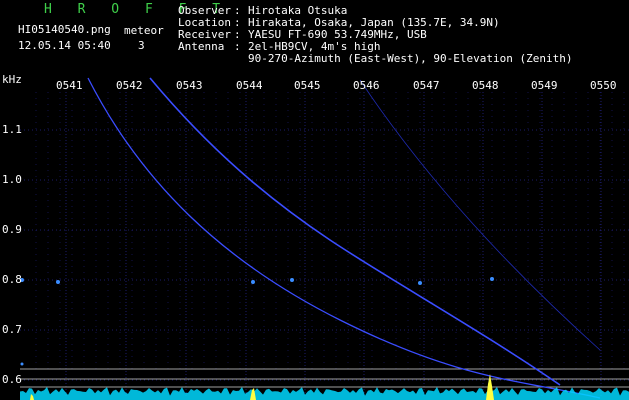 This screenshot has height=400, width=629. What do you see at coordinates (12, 379) in the screenshot?
I see `y-tick-label: 0.6` at bounding box center [12, 379].